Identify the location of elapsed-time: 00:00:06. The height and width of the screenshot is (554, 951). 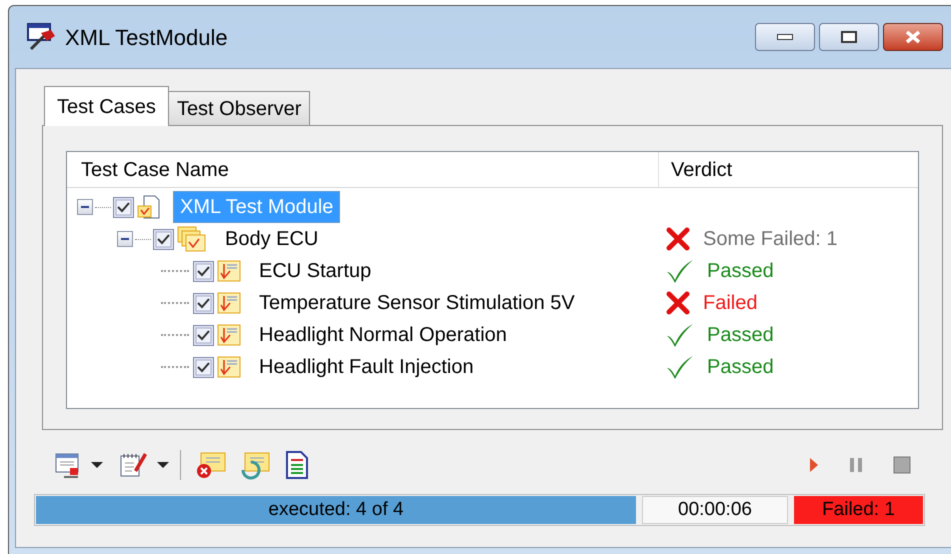
(715, 510).